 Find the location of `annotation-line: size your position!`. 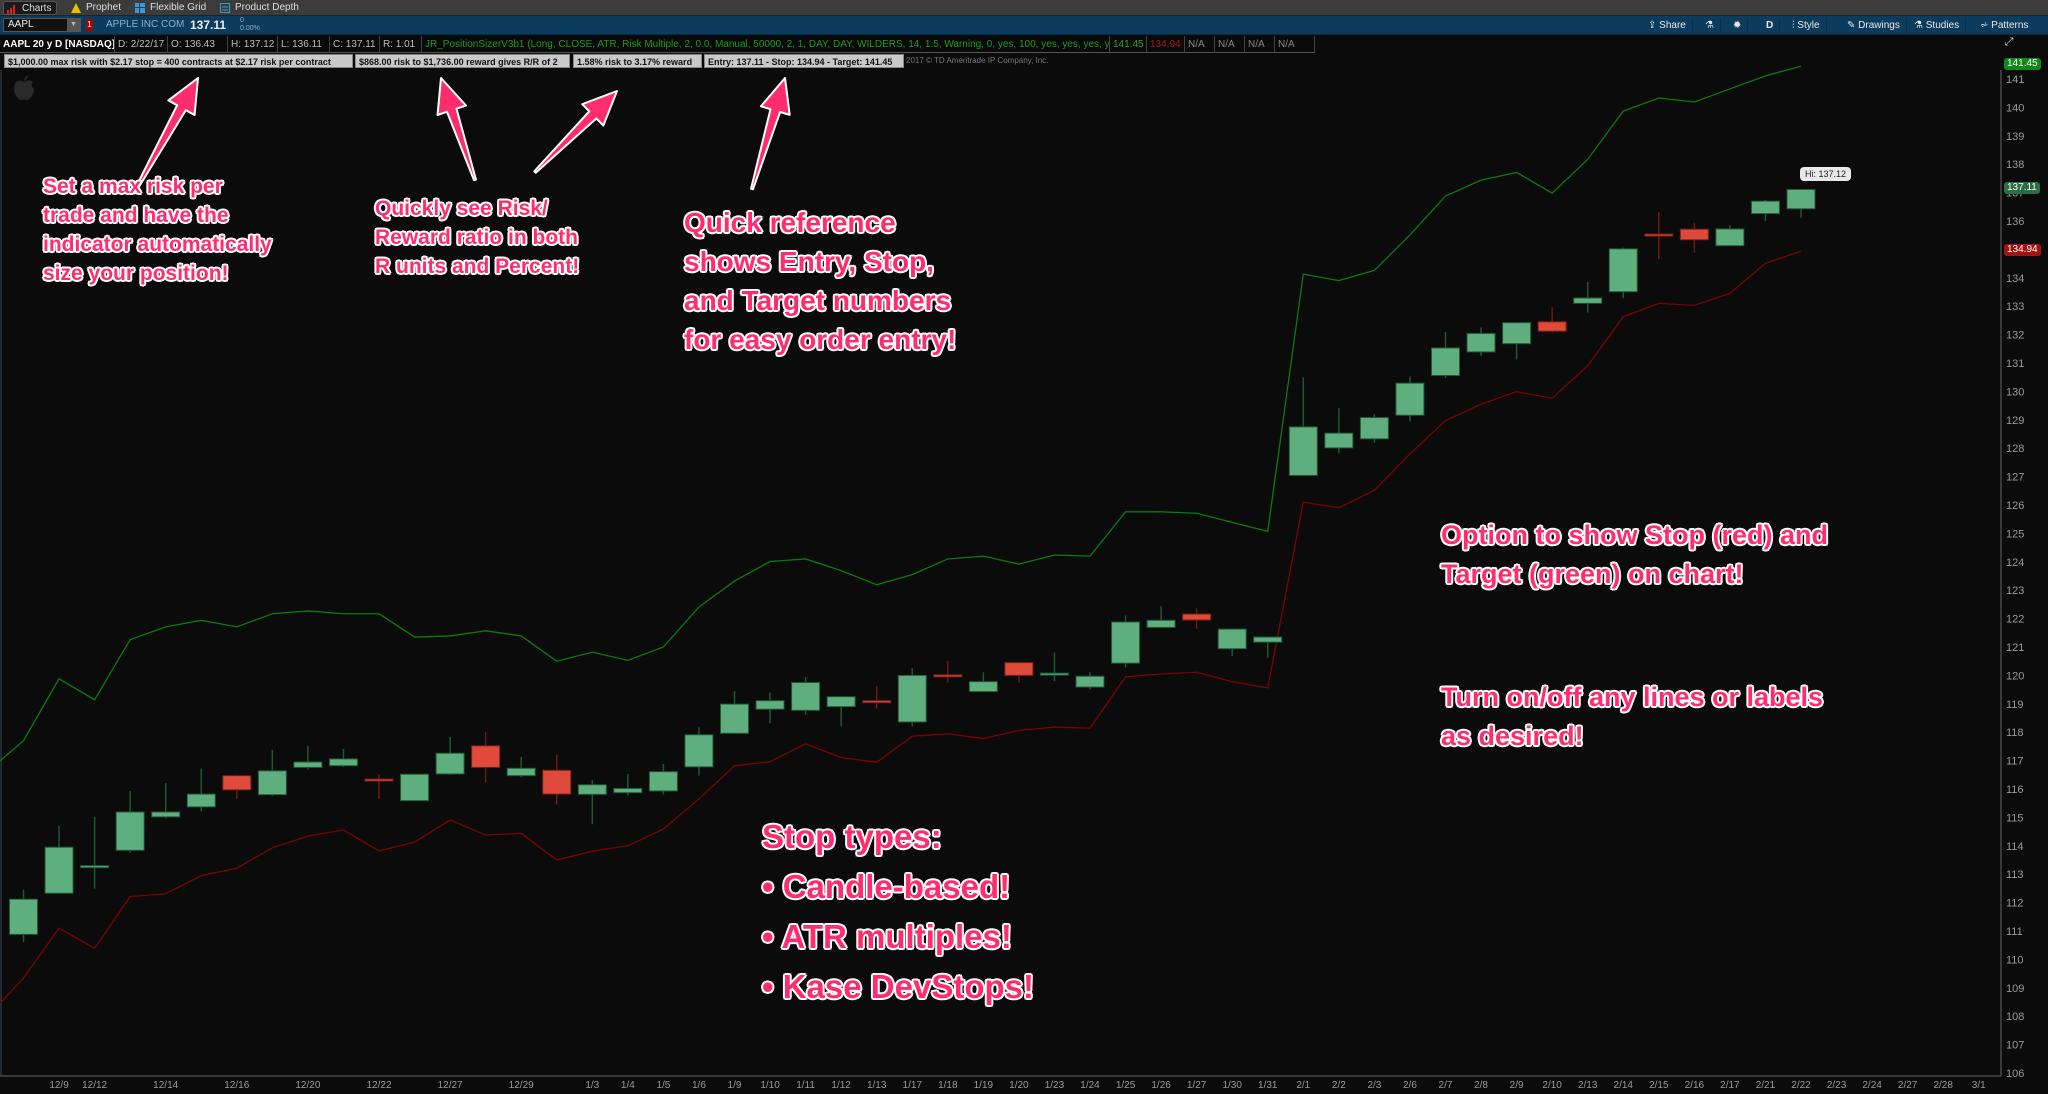

annotation-line: size your position! is located at coordinates (136, 273).